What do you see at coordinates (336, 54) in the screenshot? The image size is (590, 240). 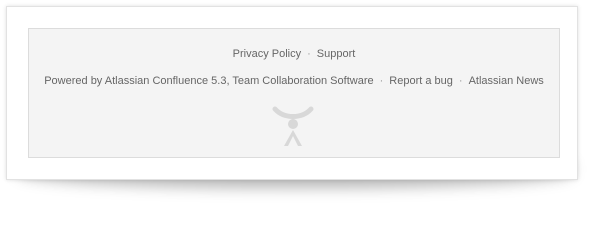 I see `support-link: Support` at bounding box center [336, 54].